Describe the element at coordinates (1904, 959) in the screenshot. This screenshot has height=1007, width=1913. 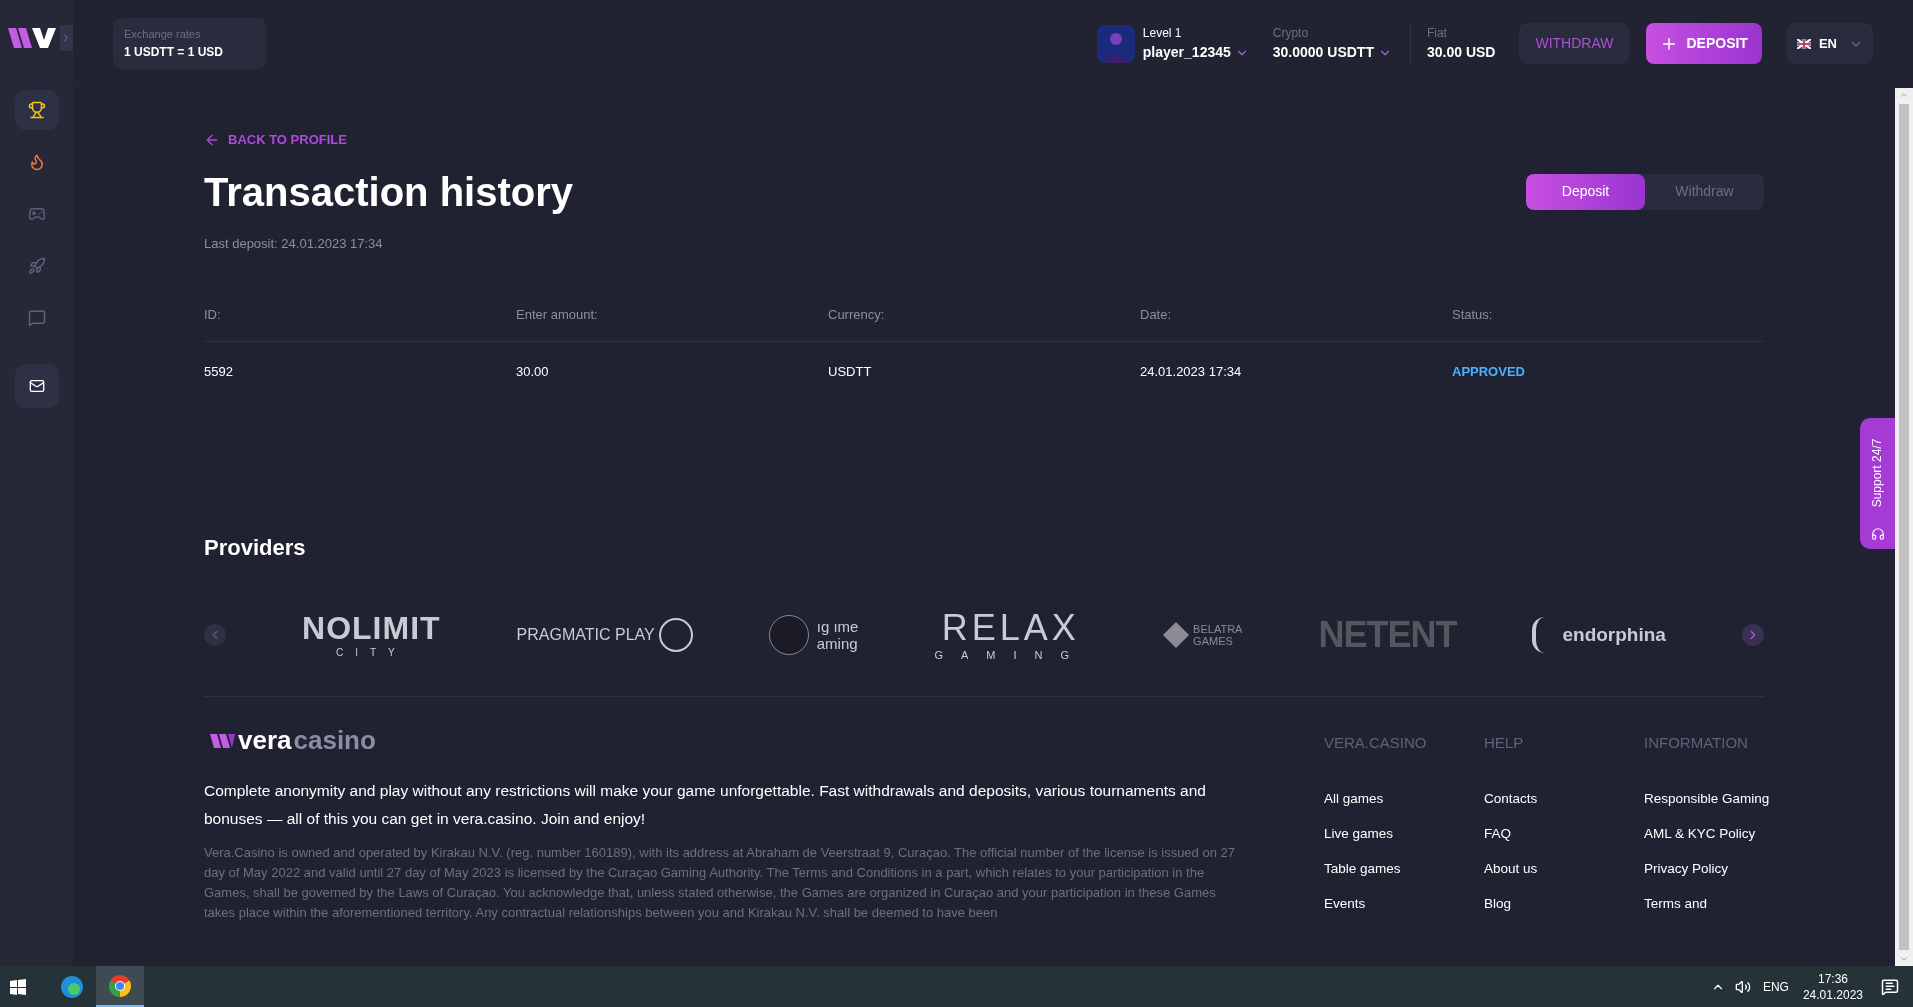
I see `scroll-down-icon` at that location.